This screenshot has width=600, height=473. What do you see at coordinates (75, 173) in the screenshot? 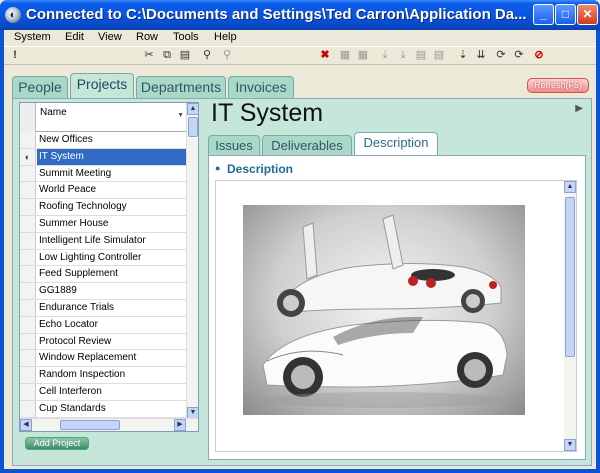
I see `list-item-label: Summit Meeting` at bounding box center [75, 173].